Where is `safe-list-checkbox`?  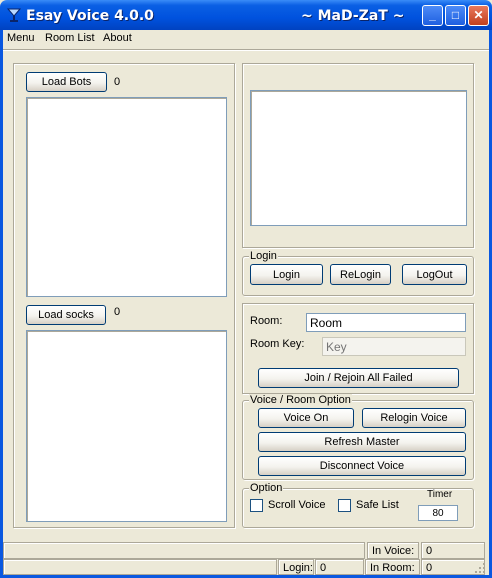 safe-list-checkbox is located at coordinates (344, 505).